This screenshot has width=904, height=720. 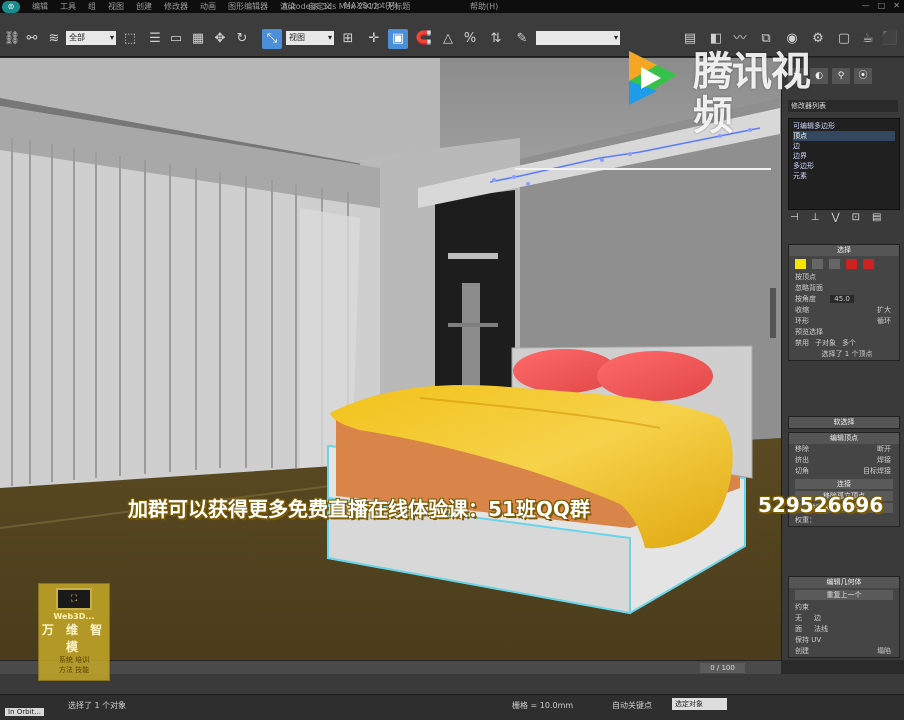 I want to click on edit-geometry-title: 编辑几何体, so click(x=844, y=582).